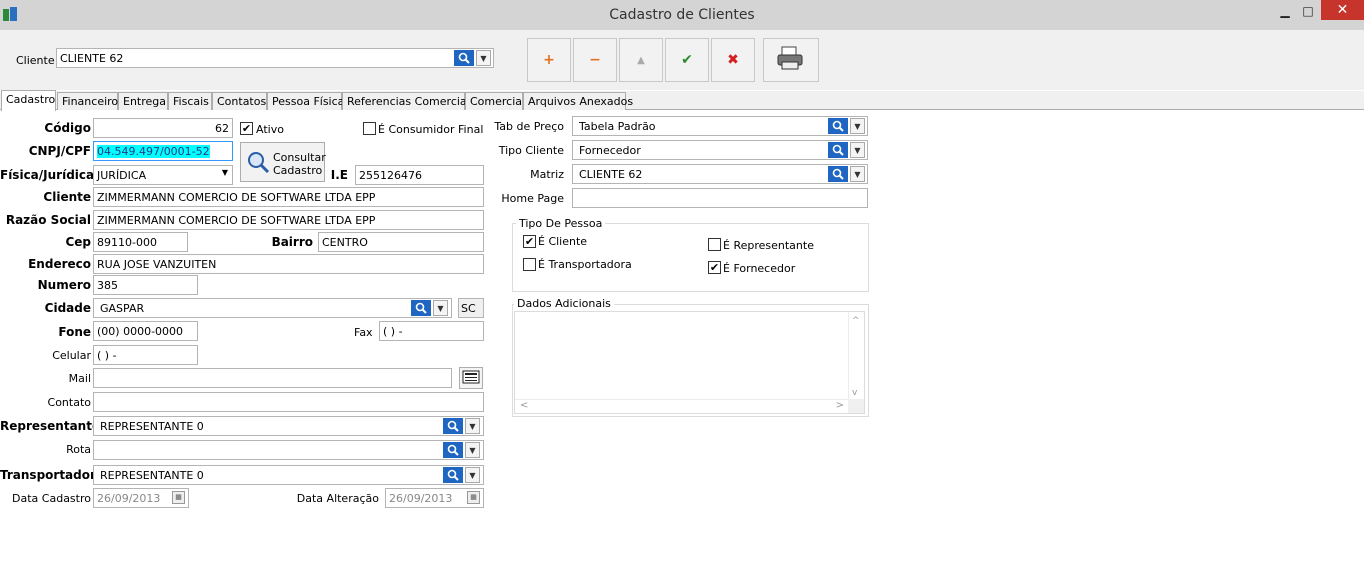  I want to click on title-bar: Cadastro de Clientes ▁ □ ✕, so click(682, 15).